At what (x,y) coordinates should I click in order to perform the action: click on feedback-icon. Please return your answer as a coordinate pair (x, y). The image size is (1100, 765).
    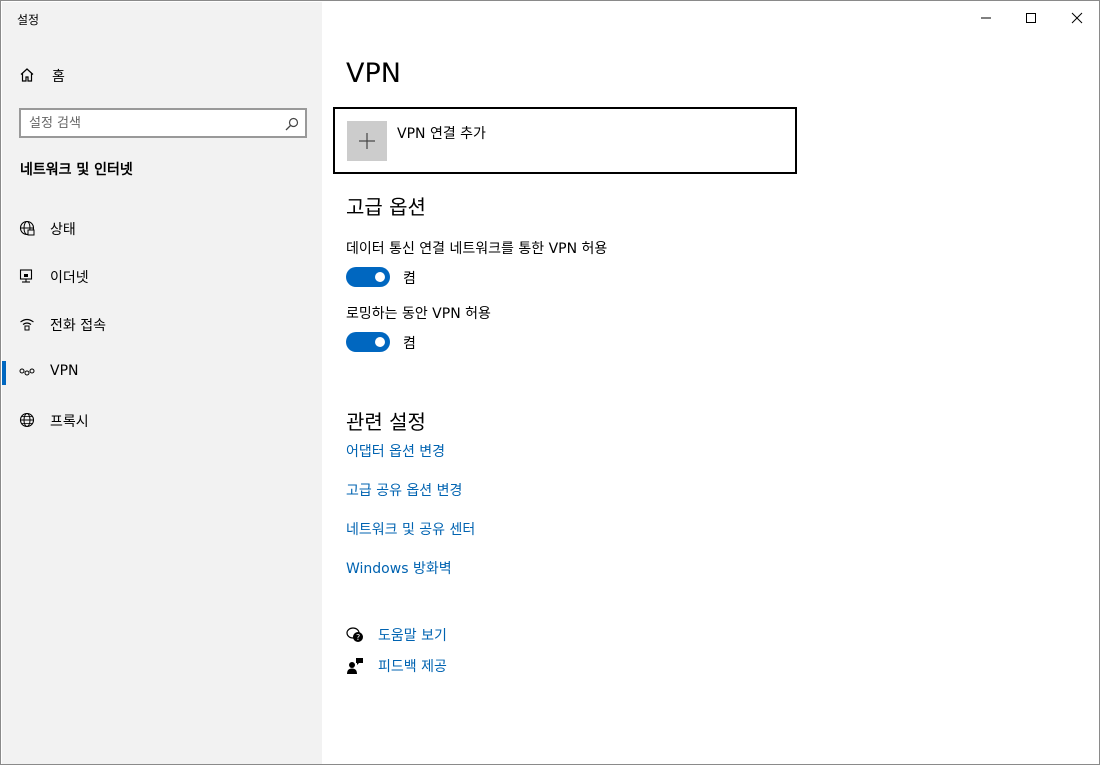
    Looking at the image, I should click on (355, 666).